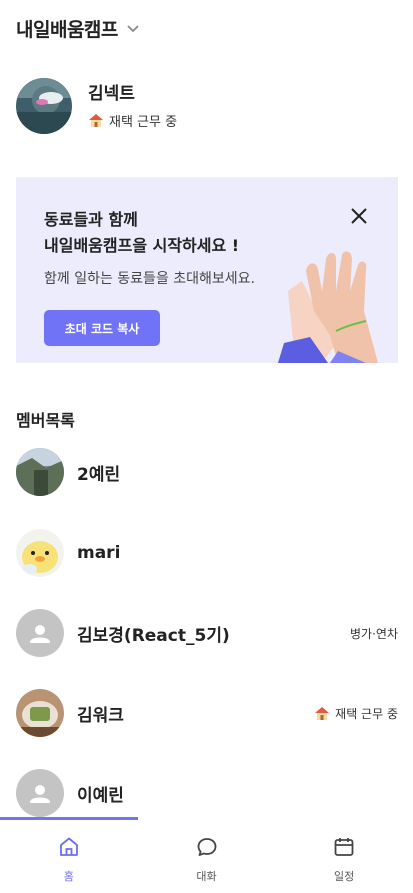 This screenshot has width=413, height=893. I want to click on member-row: mari, so click(207, 553).